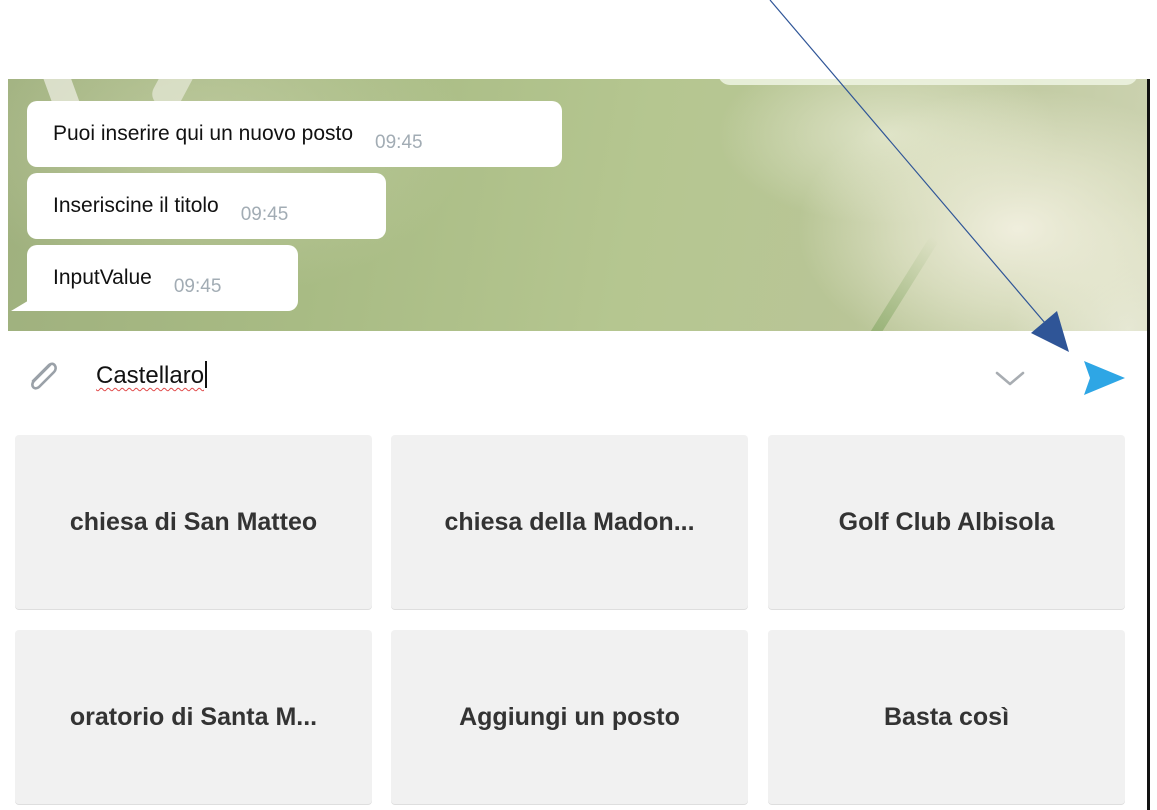 Image resolution: width=1157 pixels, height=810 pixels. What do you see at coordinates (1104, 378) in the screenshot?
I see `send-icon` at bounding box center [1104, 378].